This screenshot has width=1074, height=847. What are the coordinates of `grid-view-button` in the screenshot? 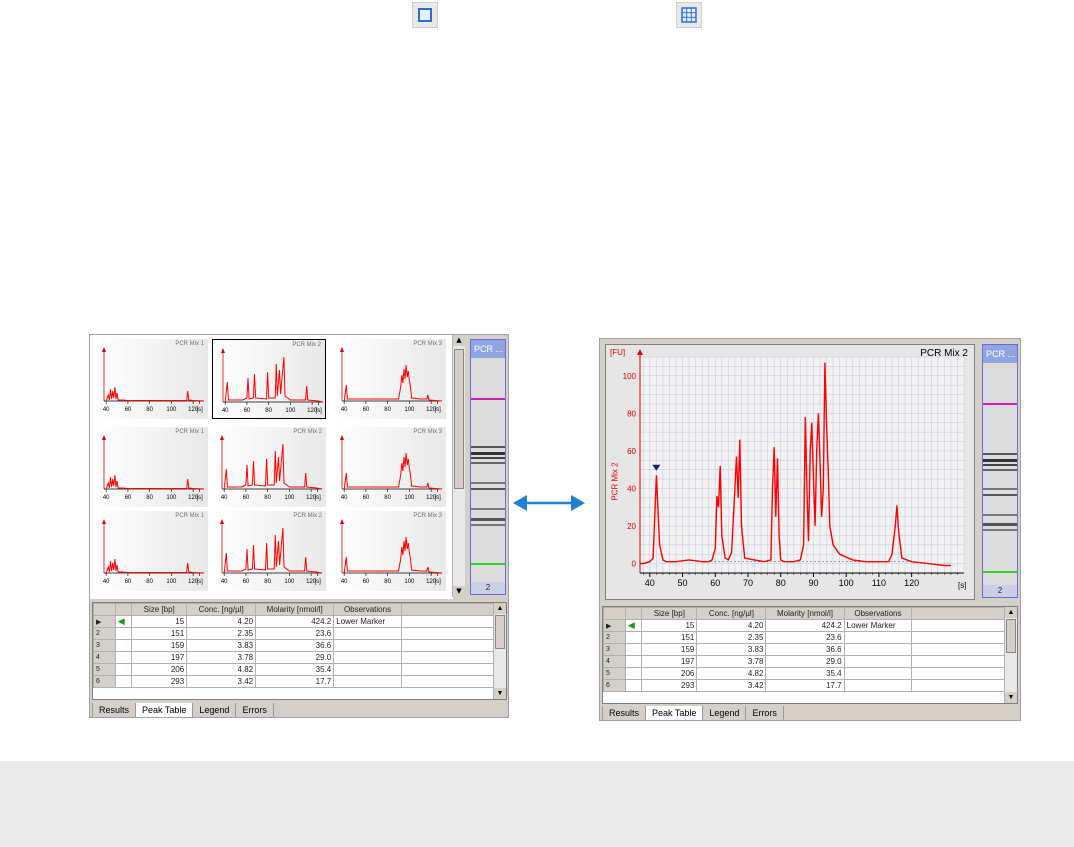 It's located at (689, 15).